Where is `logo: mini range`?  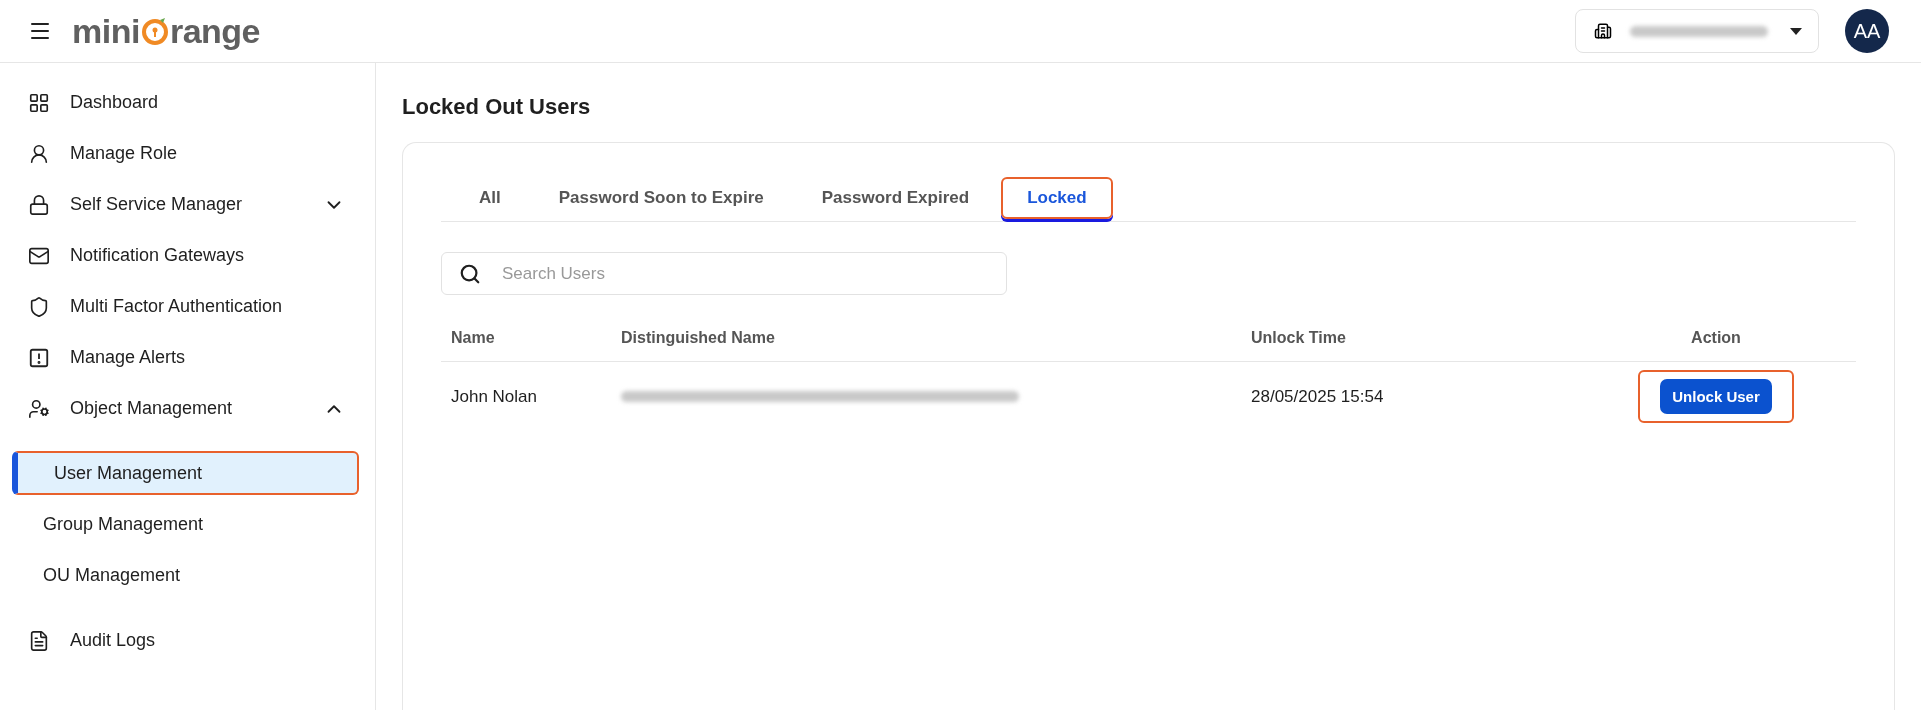
logo: mini range is located at coordinates (166, 31).